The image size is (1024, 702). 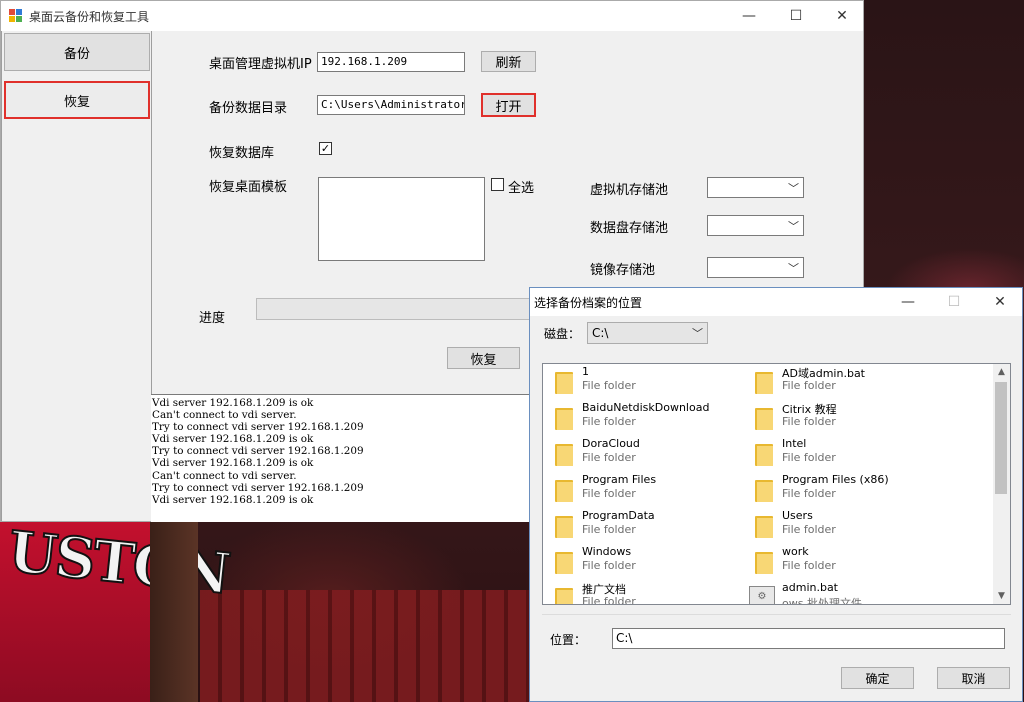 I want to click on template-listbox, so click(x=401, y=219).